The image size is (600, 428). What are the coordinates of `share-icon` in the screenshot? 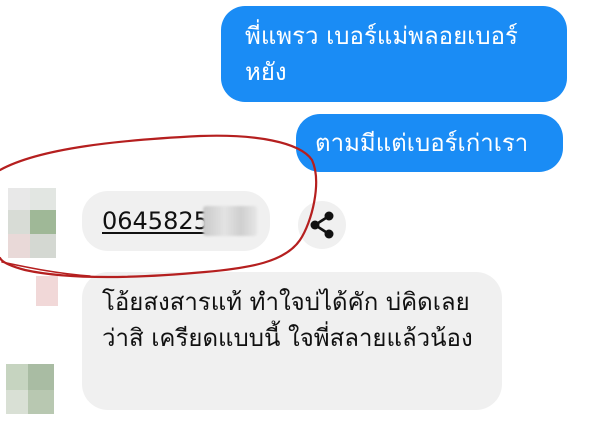 It's located at (322, 225).